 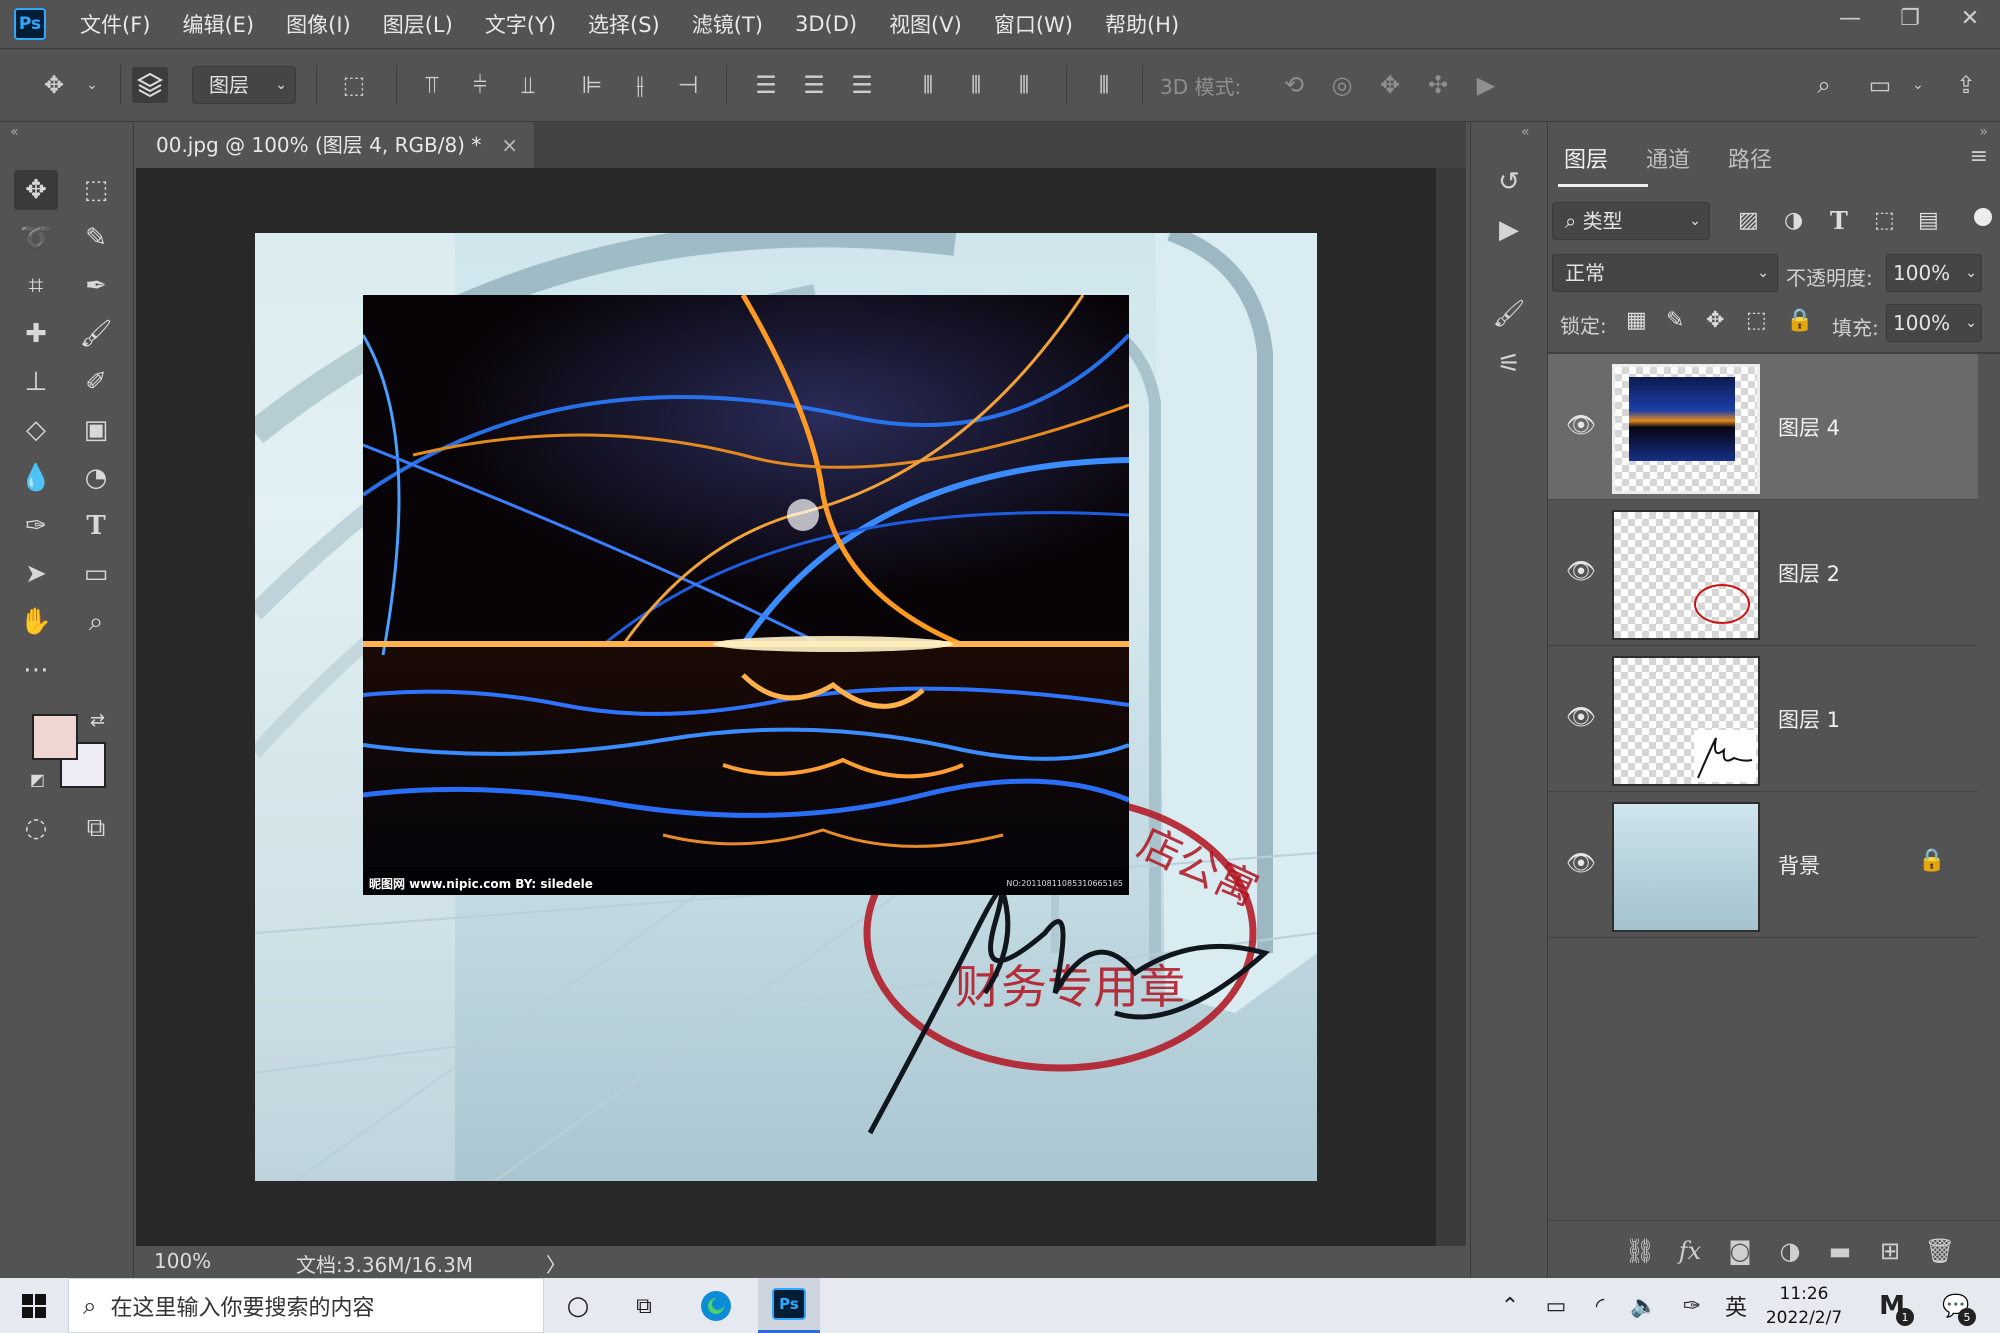 What do you see at coordinates (1509, 230) in the screenshot?
I see `actions-panel-icon: ▶` at bounding box center [1509, 230].